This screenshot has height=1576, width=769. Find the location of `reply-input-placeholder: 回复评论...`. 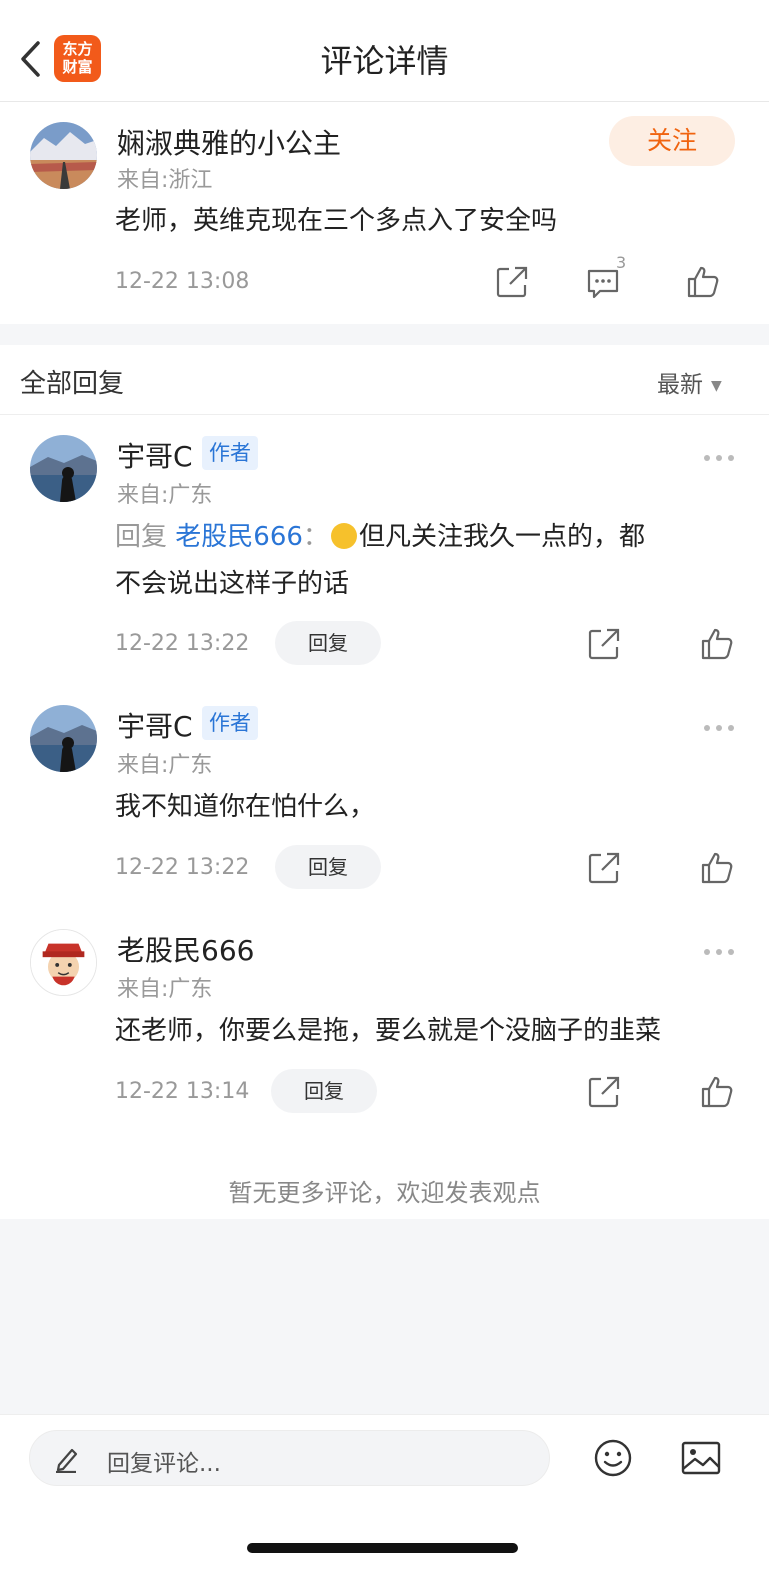

reply-input-placeholder: 回复评论... is located at coordinates (164, 1464).